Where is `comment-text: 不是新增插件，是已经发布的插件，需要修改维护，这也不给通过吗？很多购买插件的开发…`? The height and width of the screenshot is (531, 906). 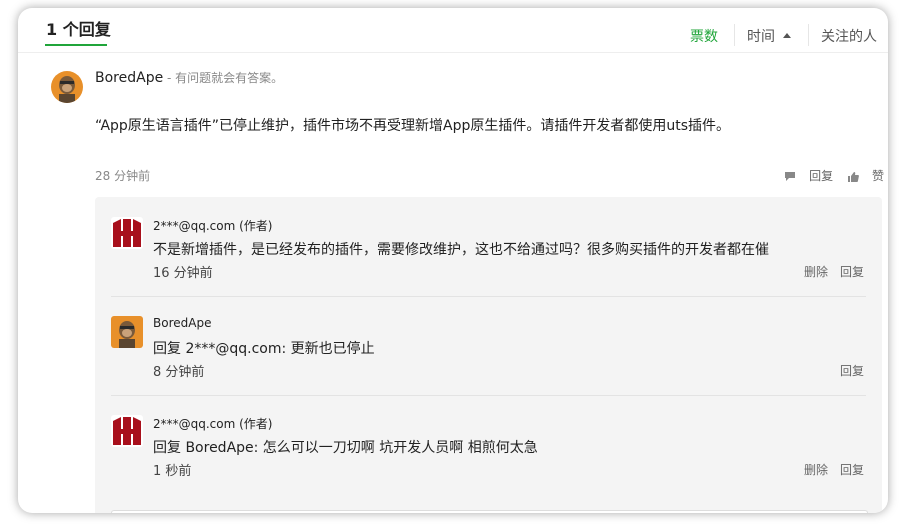
comment-text: 不是新增插件，是已经发布的插件，需要修改维护，这也不给通过吗？很多购买插件的开发… is located at coordinates (461, 250).